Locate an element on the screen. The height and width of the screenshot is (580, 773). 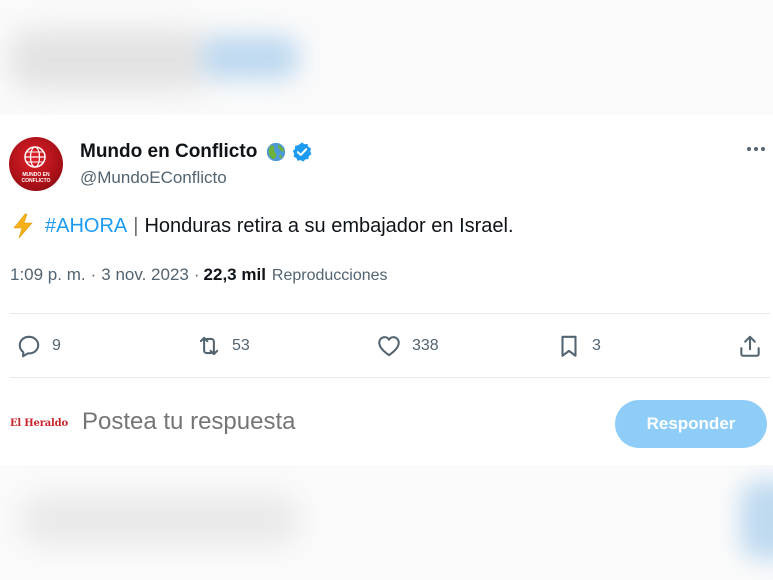
repost-action-button: 53 is located at coordinates (223, 346).